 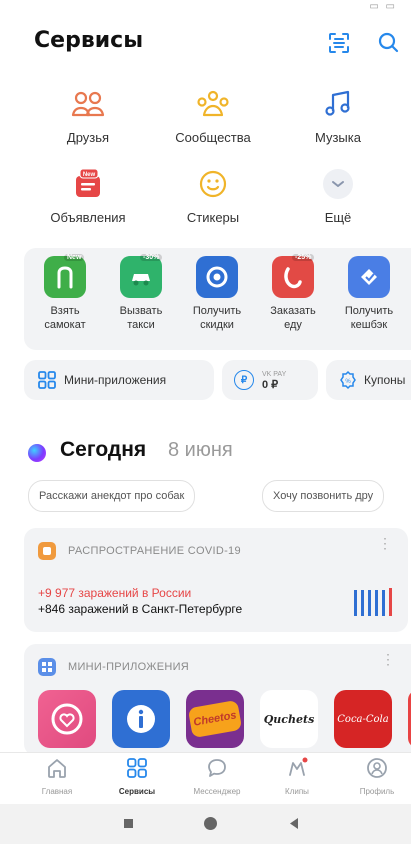 I want to click on header: Сервисы, so click(x=205, y=43).